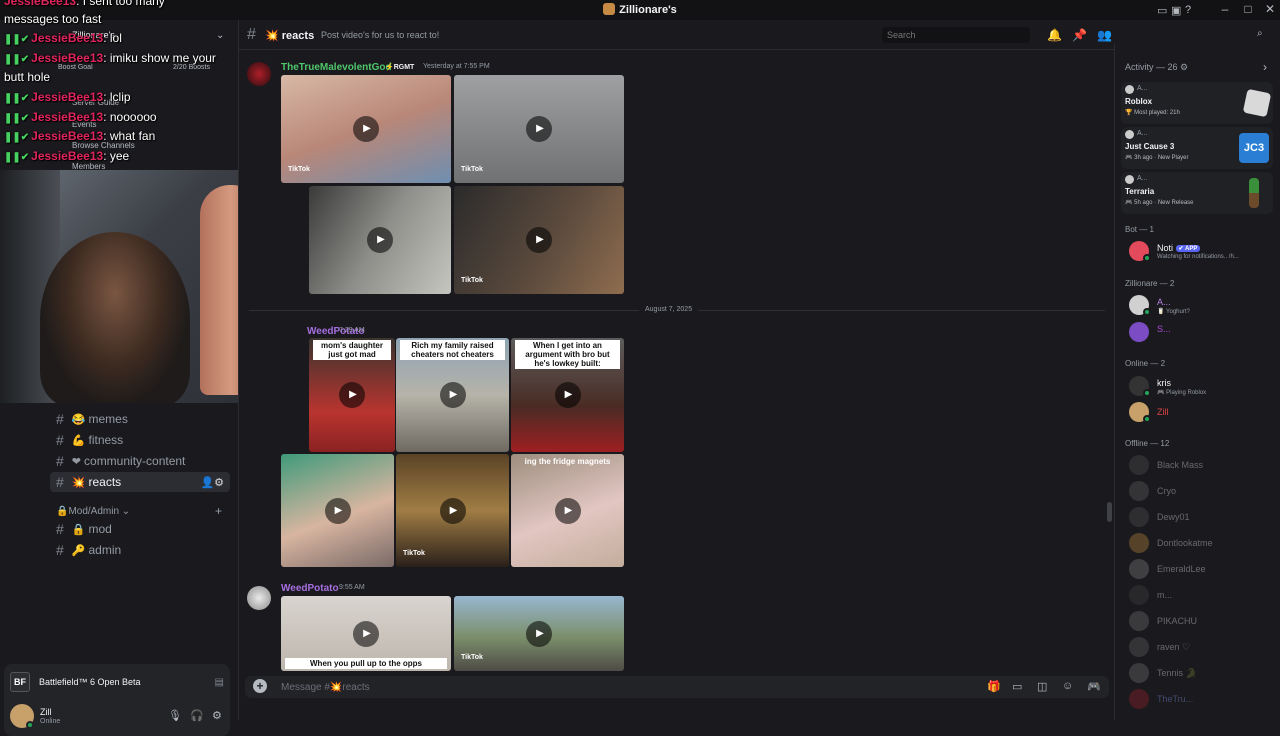  I want to click on gift-icon: 🎁, so click(994, 686).